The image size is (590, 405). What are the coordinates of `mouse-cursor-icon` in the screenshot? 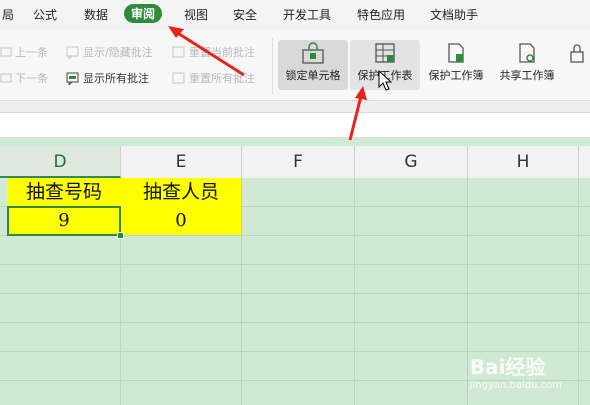 It's located at (385, 80).